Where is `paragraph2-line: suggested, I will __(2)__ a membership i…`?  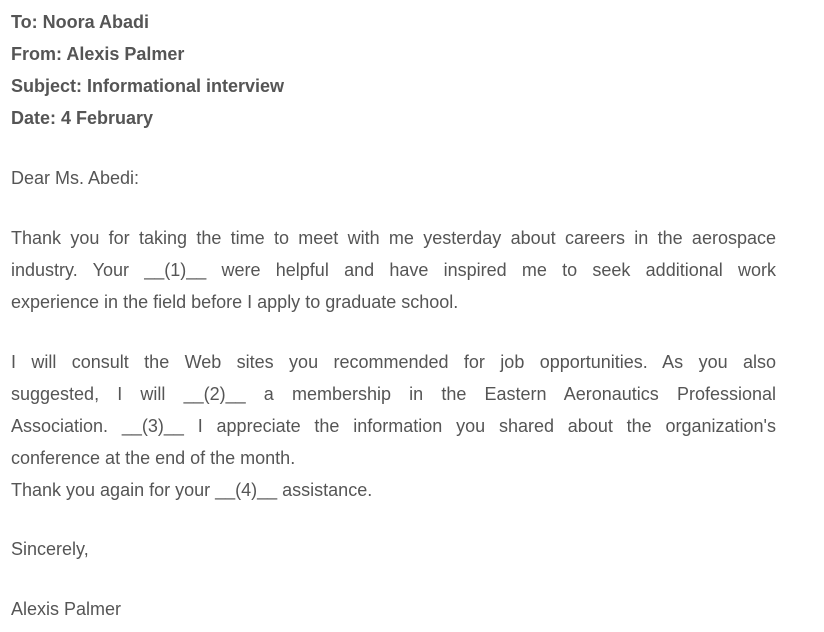
paragraph2-line: suggested, I will __(2)__ a membership i… is located at coordinates (393, 394).